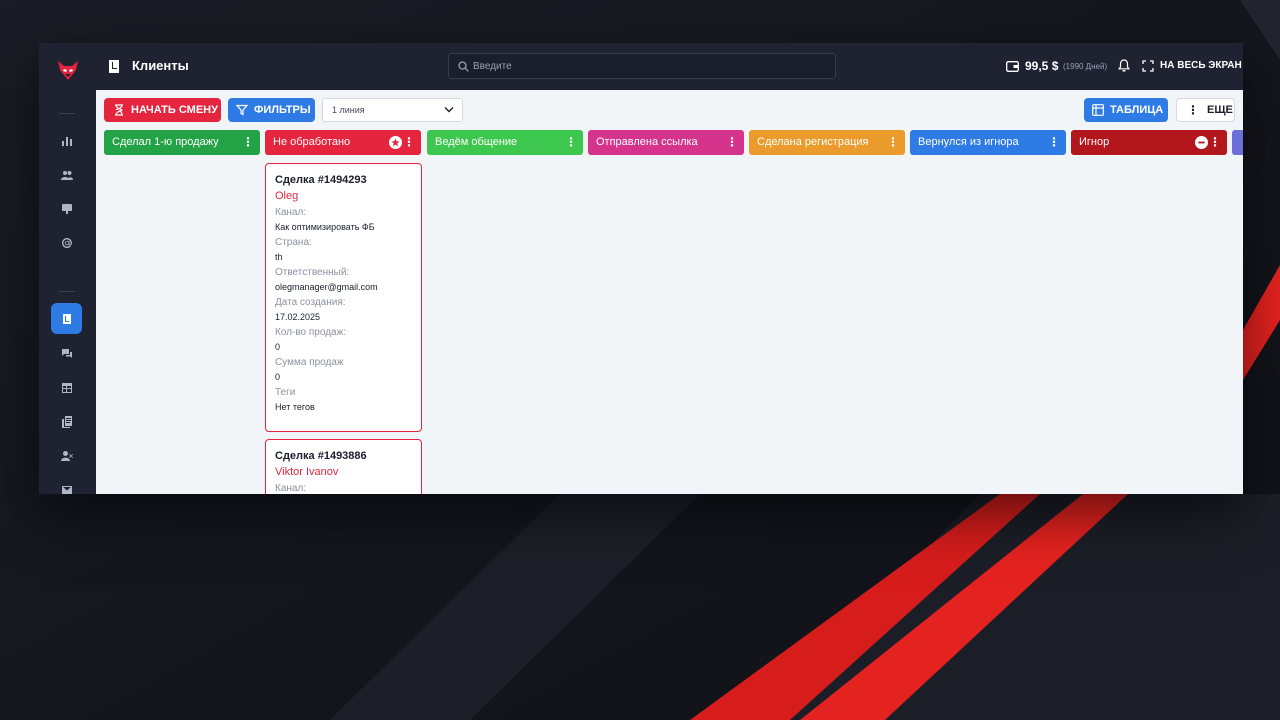 This screenshot has width=1280, height=720. I want to click on column-header: Игнор ⋮, so click(1149, 142).